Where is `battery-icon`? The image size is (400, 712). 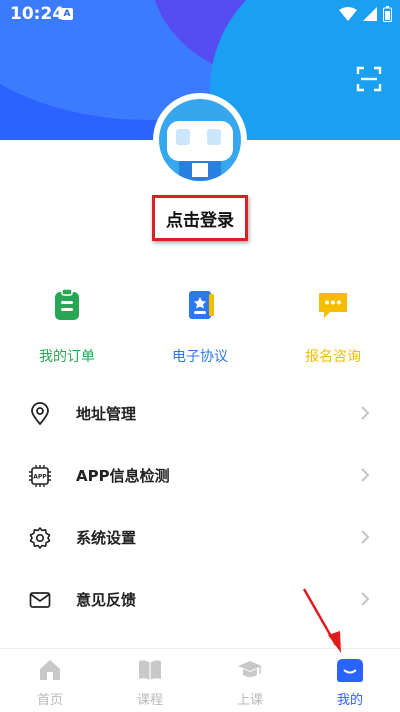 battery-icon is located at coordinates (387, 14).